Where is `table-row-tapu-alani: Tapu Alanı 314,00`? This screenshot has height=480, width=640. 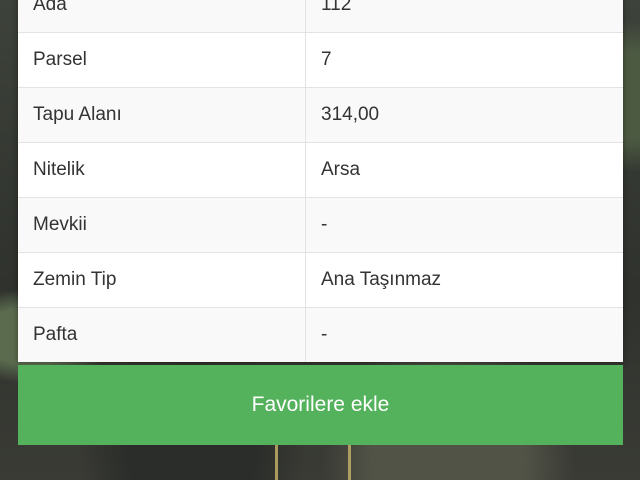 table-row-tapu-alani: Tapu Alanı 314,00 is located at coordinates (320, 115).